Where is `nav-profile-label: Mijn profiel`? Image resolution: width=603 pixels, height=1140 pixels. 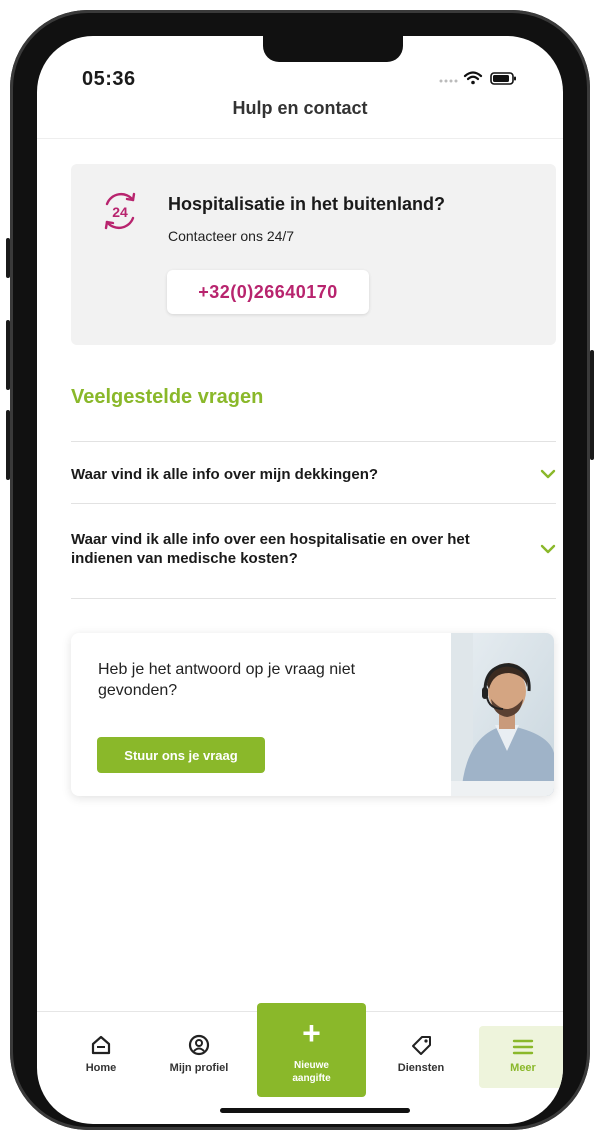
nav-profile-label: Mijn profiel is located at coordinates (199, 1068).